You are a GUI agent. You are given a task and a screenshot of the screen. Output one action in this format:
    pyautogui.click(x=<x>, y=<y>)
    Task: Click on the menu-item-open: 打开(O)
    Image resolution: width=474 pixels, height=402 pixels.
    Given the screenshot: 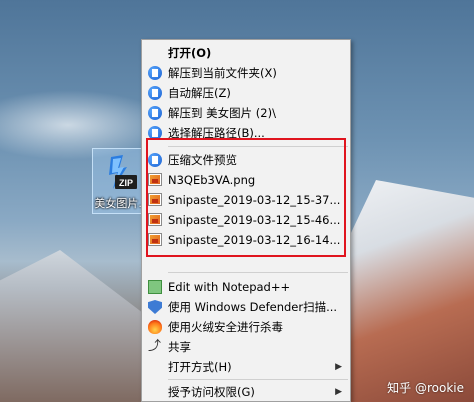 What is the action you would take?
    pyautogui.click(x=246, y=53)
    